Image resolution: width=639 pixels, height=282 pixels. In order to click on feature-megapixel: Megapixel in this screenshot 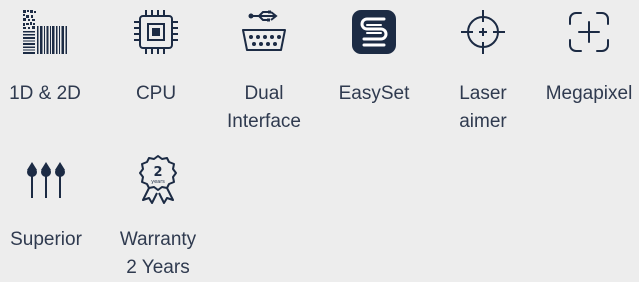, I will do `click(589, 57)`.